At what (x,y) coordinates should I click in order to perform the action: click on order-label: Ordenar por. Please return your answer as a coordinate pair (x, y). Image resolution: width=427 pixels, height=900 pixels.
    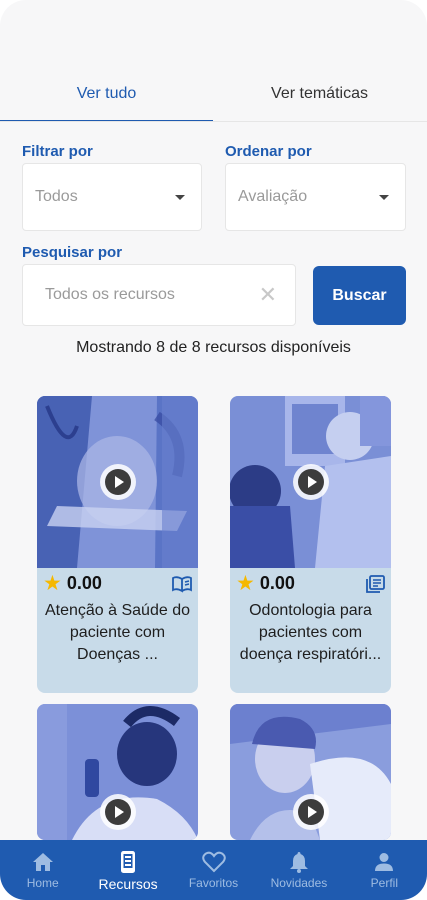
    Looking at the image, I should click on (268, 151).